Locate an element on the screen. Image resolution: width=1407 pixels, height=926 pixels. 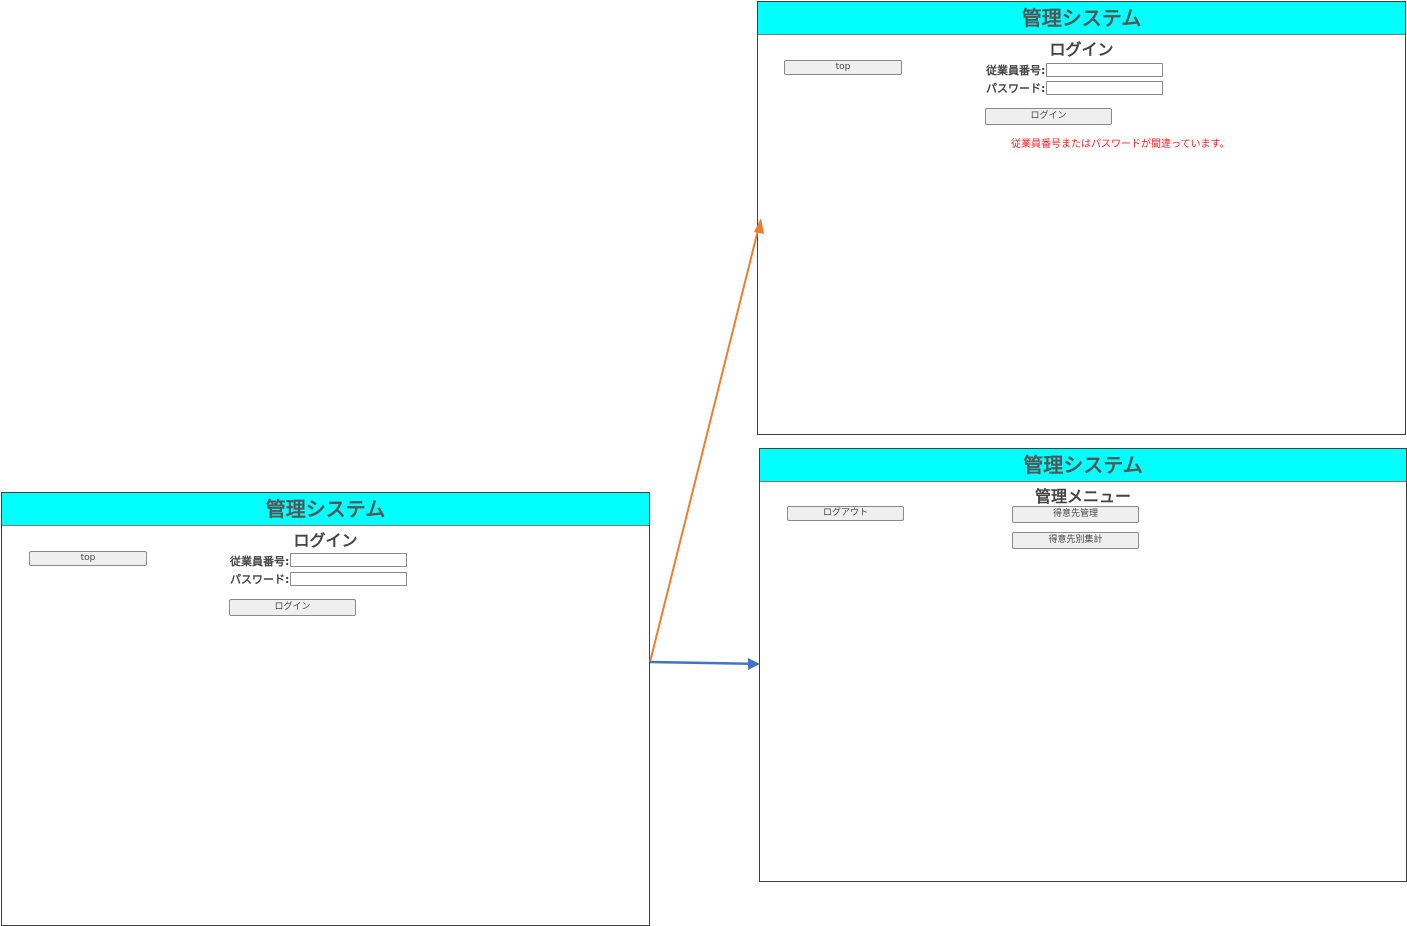
arrow-to-menu is located at coordinates (704, 664).